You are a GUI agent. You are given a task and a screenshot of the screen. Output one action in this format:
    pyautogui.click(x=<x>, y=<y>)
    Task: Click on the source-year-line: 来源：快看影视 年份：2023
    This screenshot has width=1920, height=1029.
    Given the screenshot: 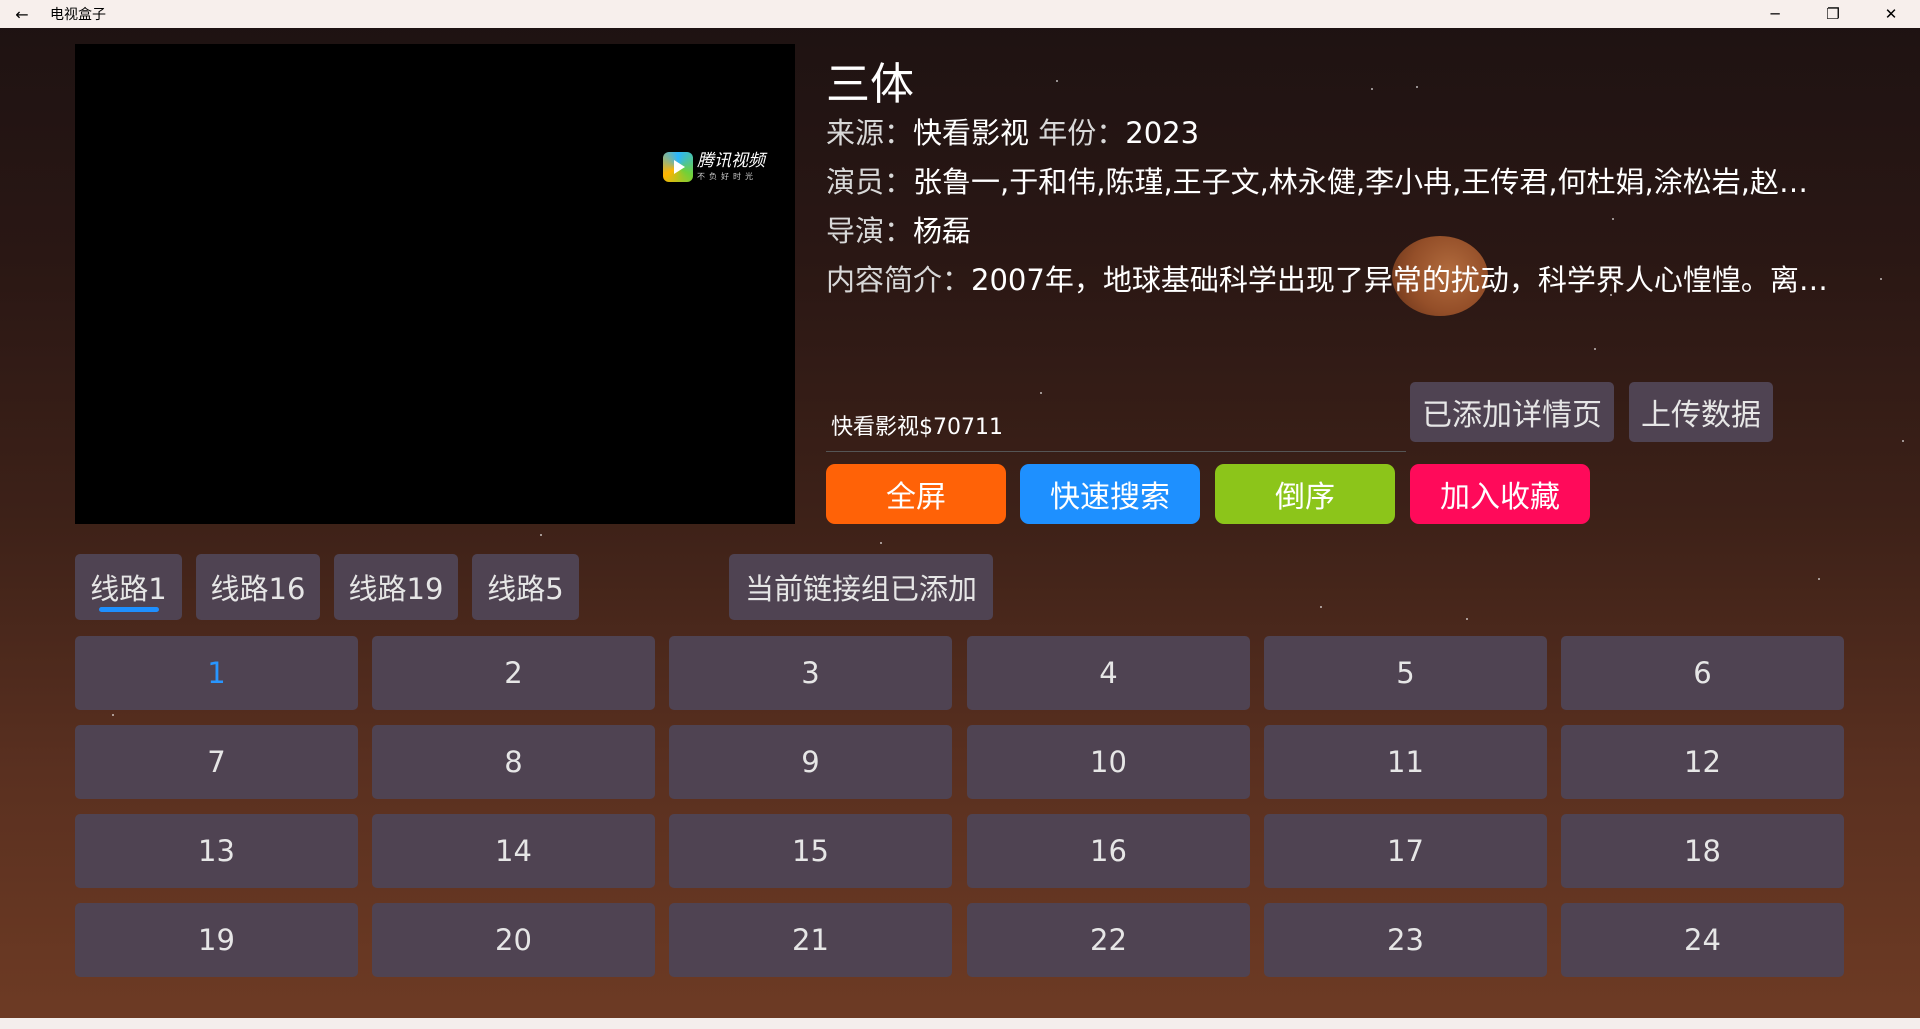 What is the action you would take?
    pyautogui.click(x=1012, y=131)
    